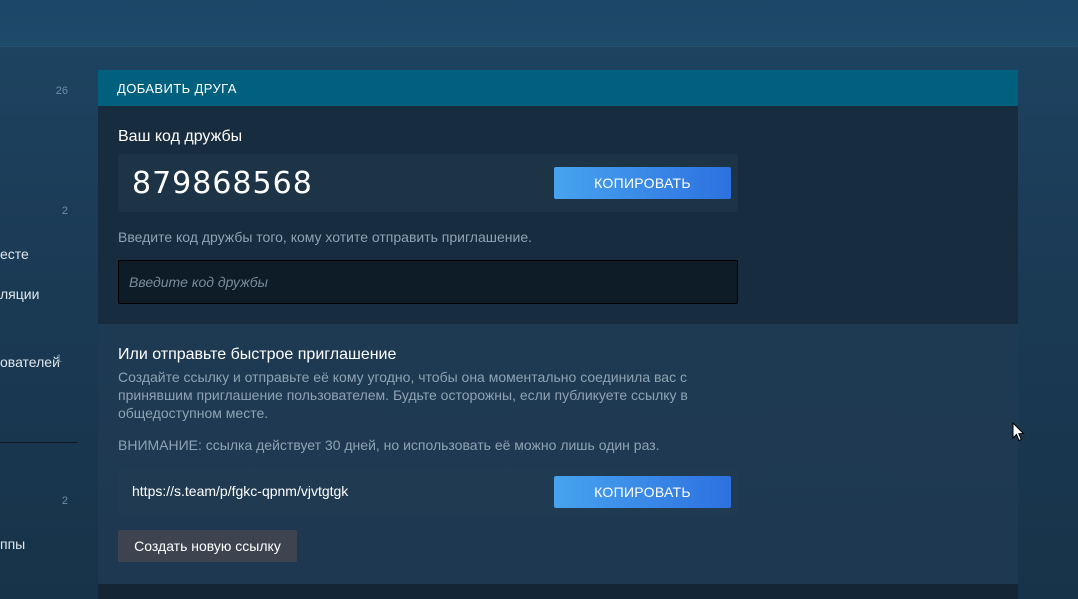 Image resolution: width=1078 pixels, height=599 pixels. Describe the element at coordinates (1018, 432) in the screenshot. I see `mouse-cursor-icon` at that location.